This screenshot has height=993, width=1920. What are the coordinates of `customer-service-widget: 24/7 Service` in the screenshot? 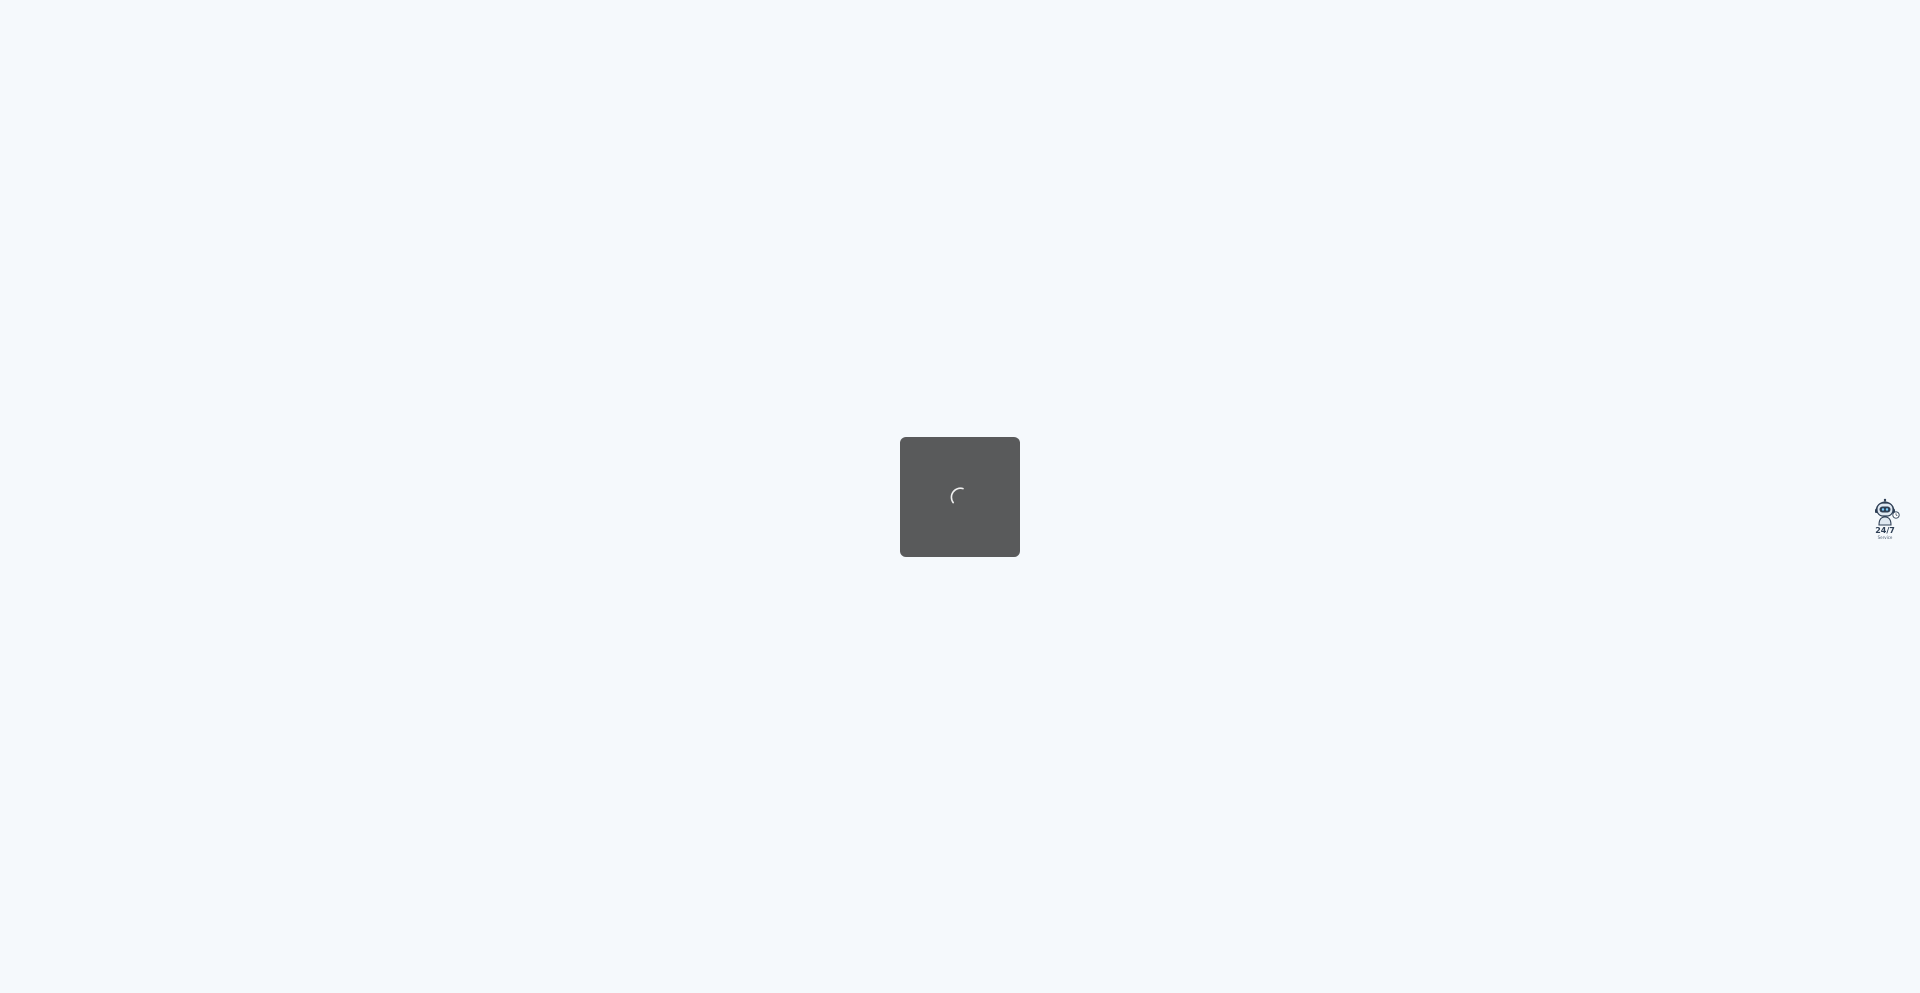 It's located at (1885, 523).